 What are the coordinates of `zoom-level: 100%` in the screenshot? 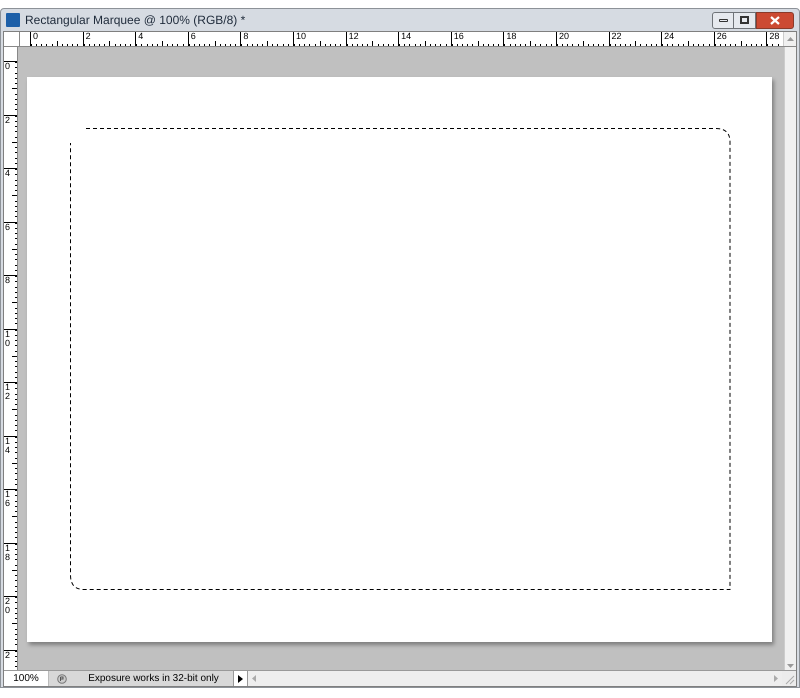 It's located at (26, 678).